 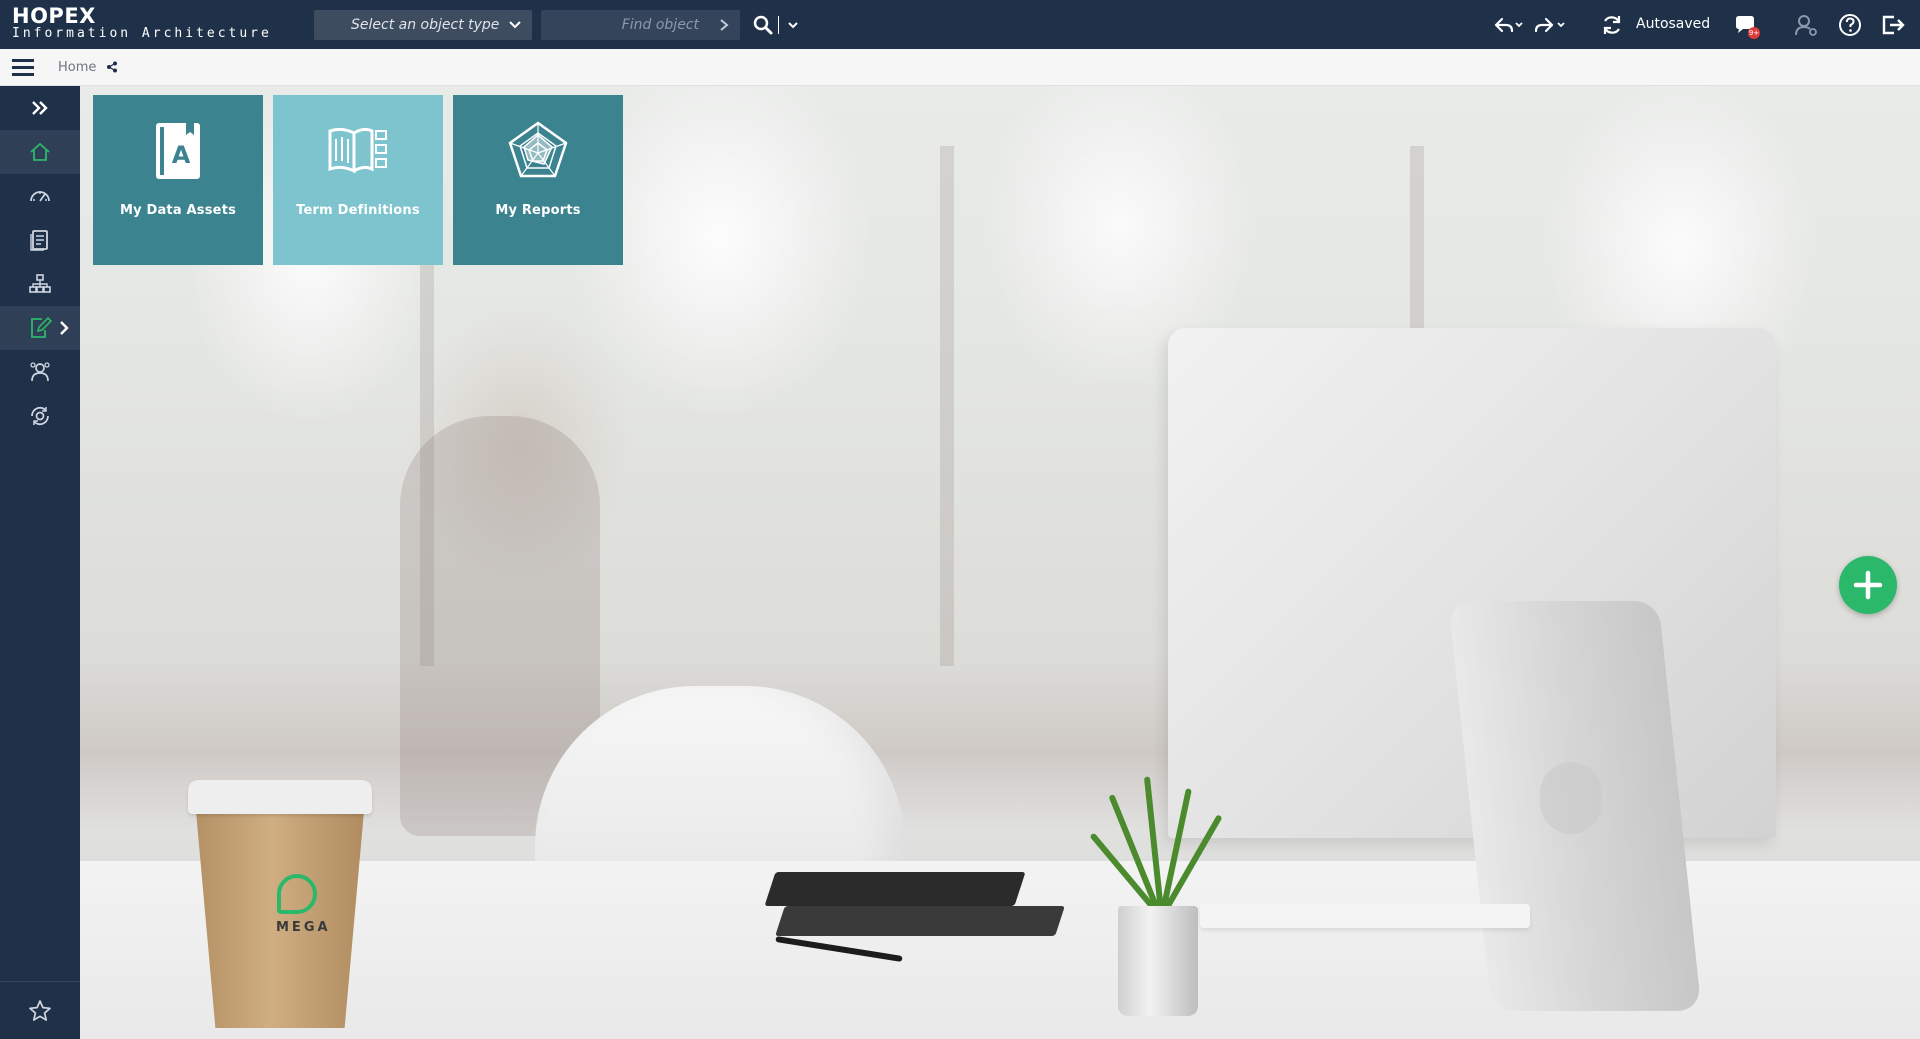 I want to click on sidebar-item-settings, so click(x=40, y=416).